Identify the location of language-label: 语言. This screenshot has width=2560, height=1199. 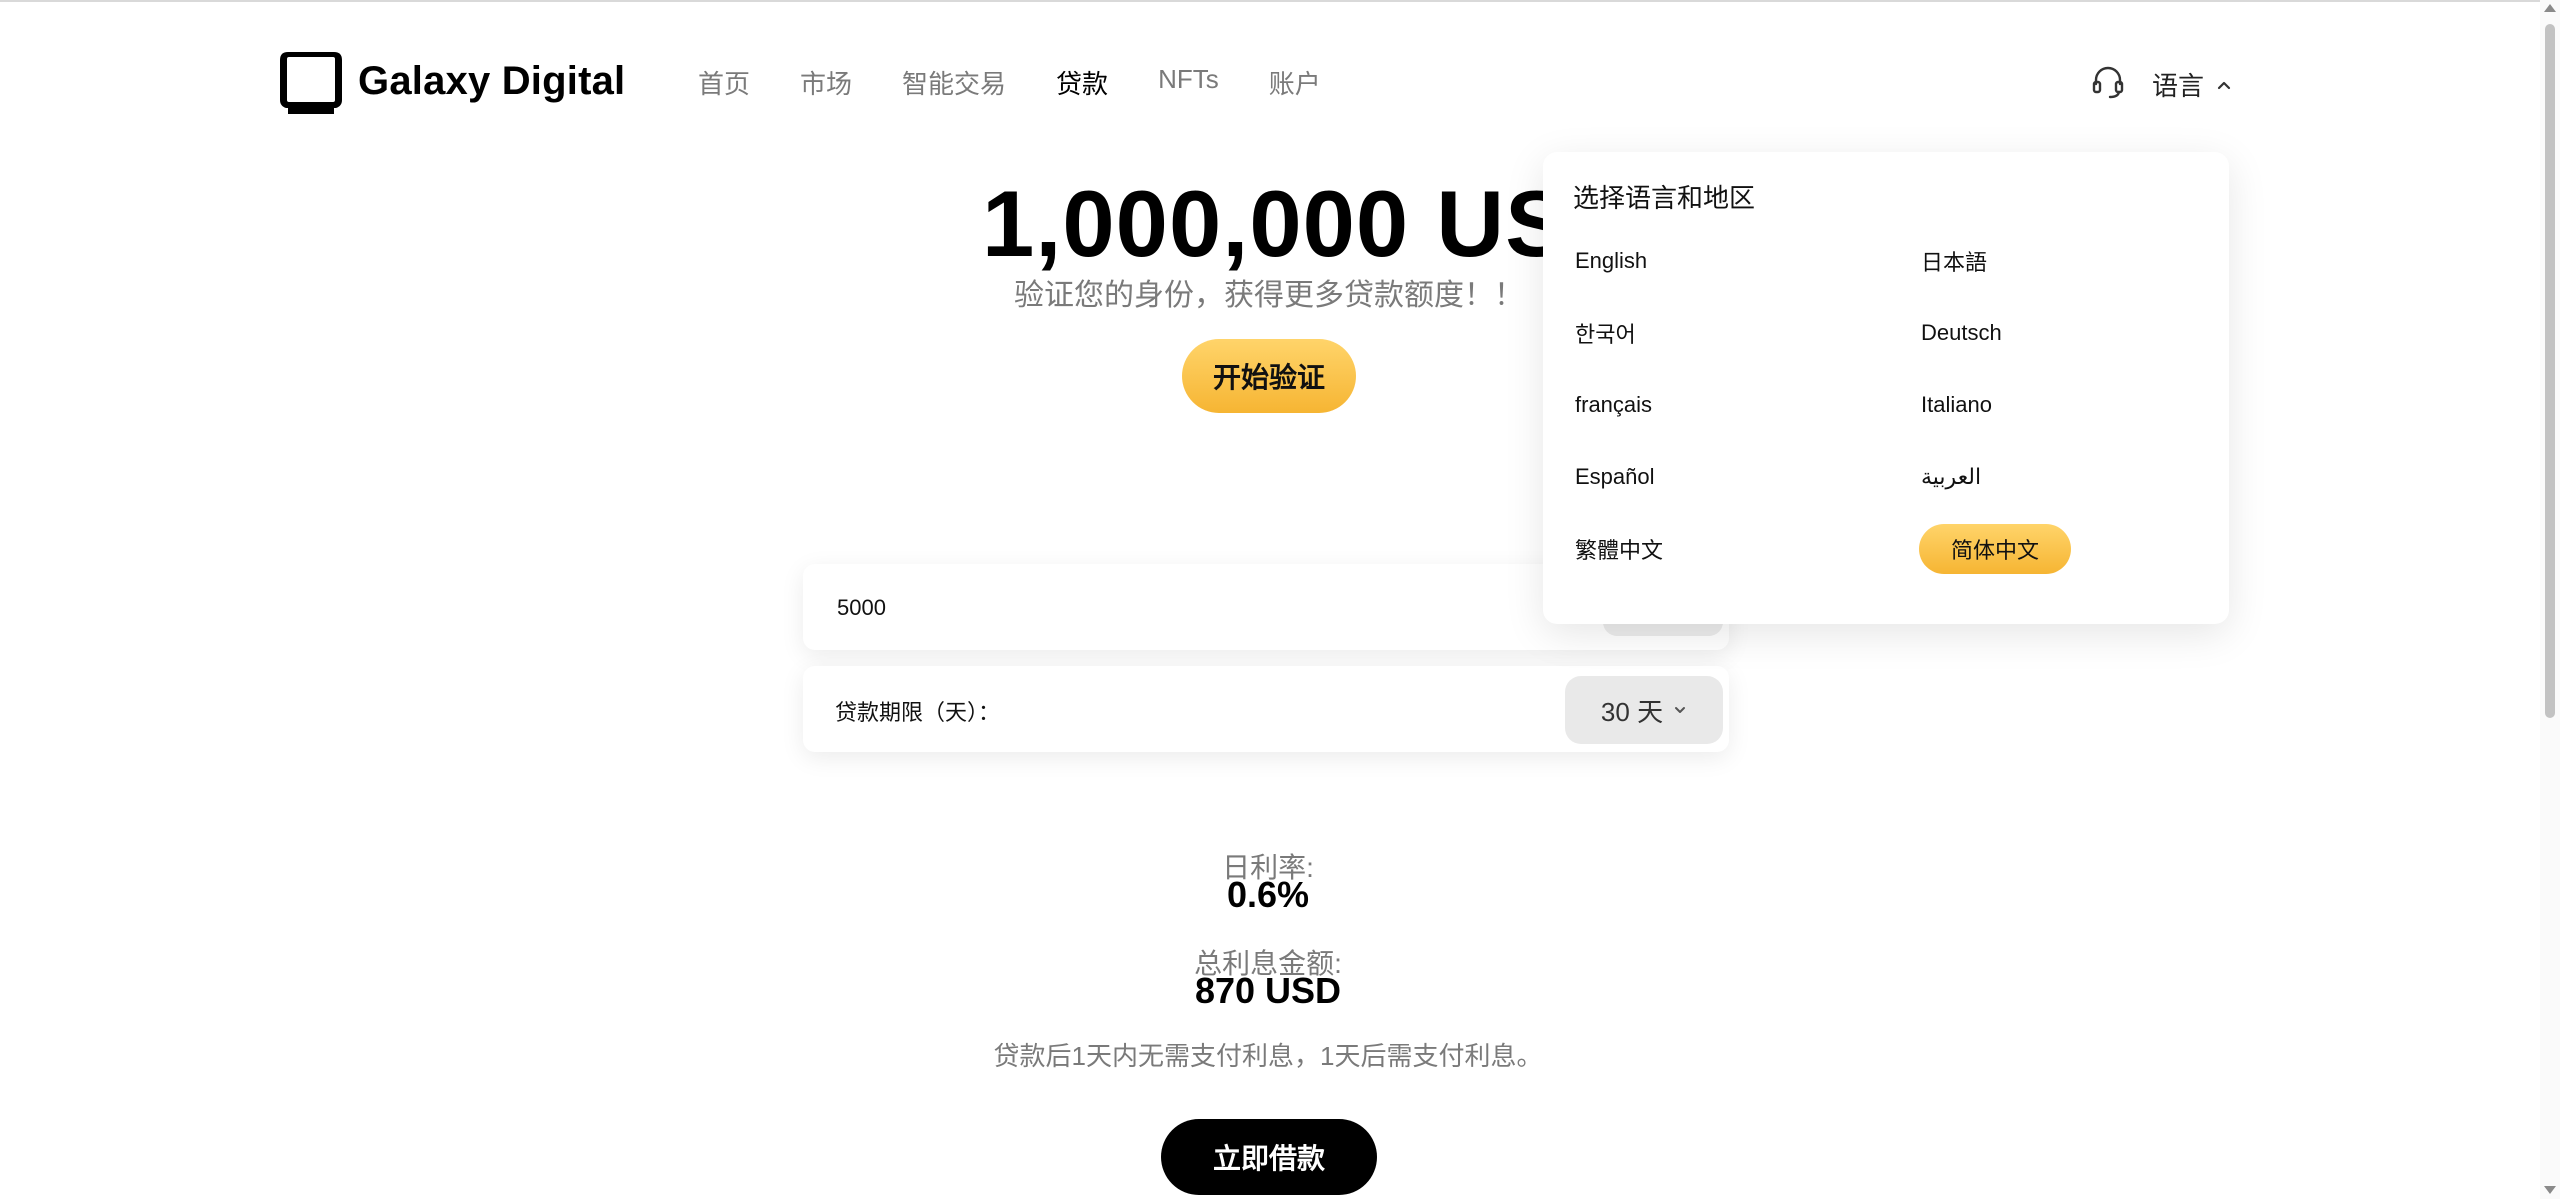
(2178, 86).